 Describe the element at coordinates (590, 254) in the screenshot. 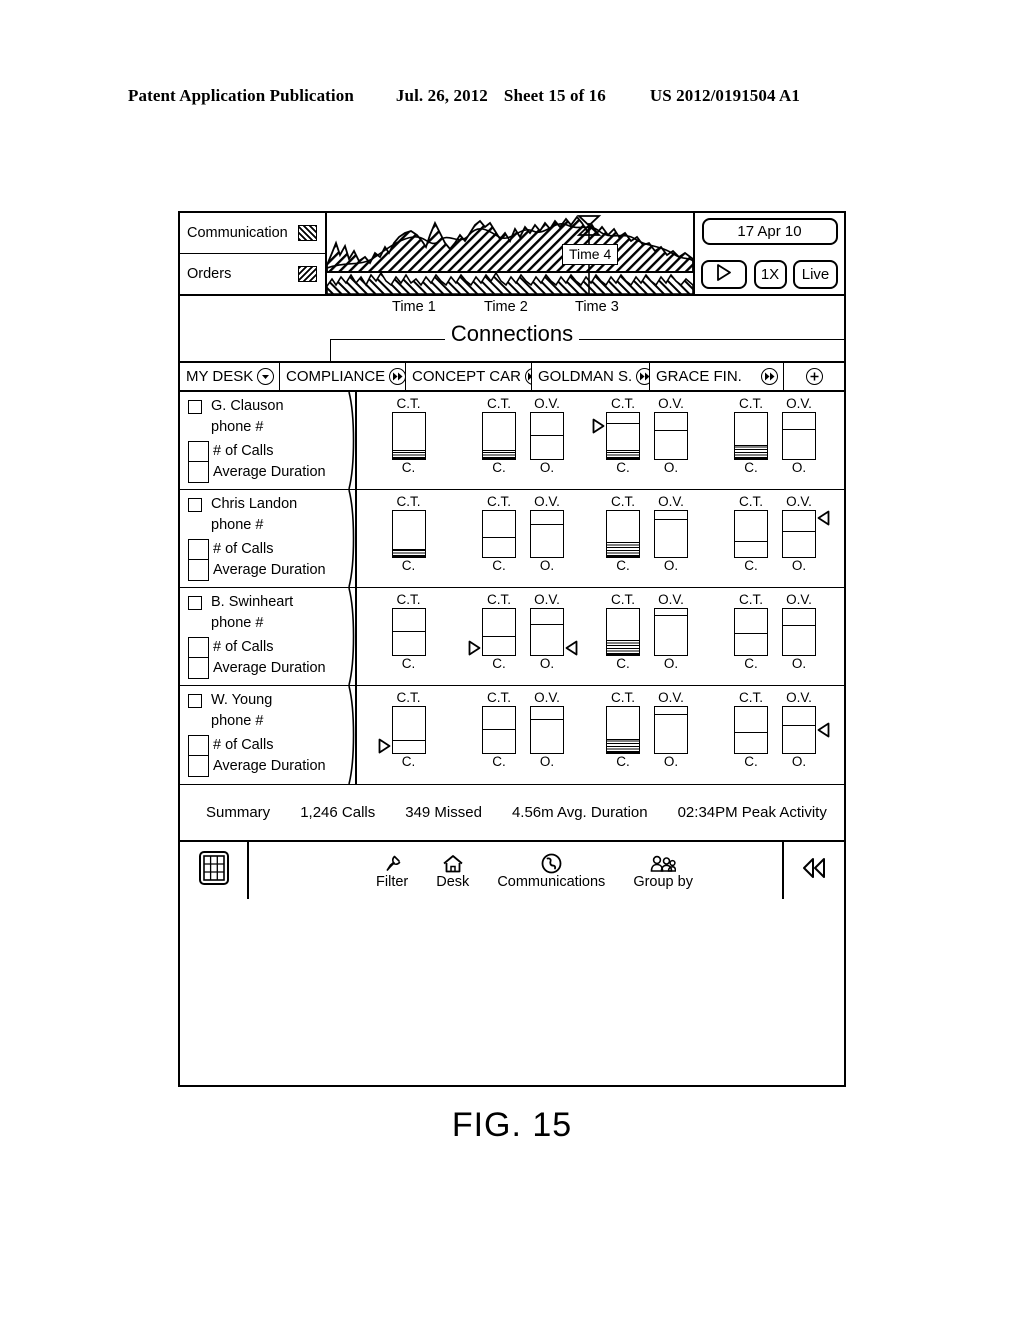

I see `time-marker-label: Time 4` at that location.